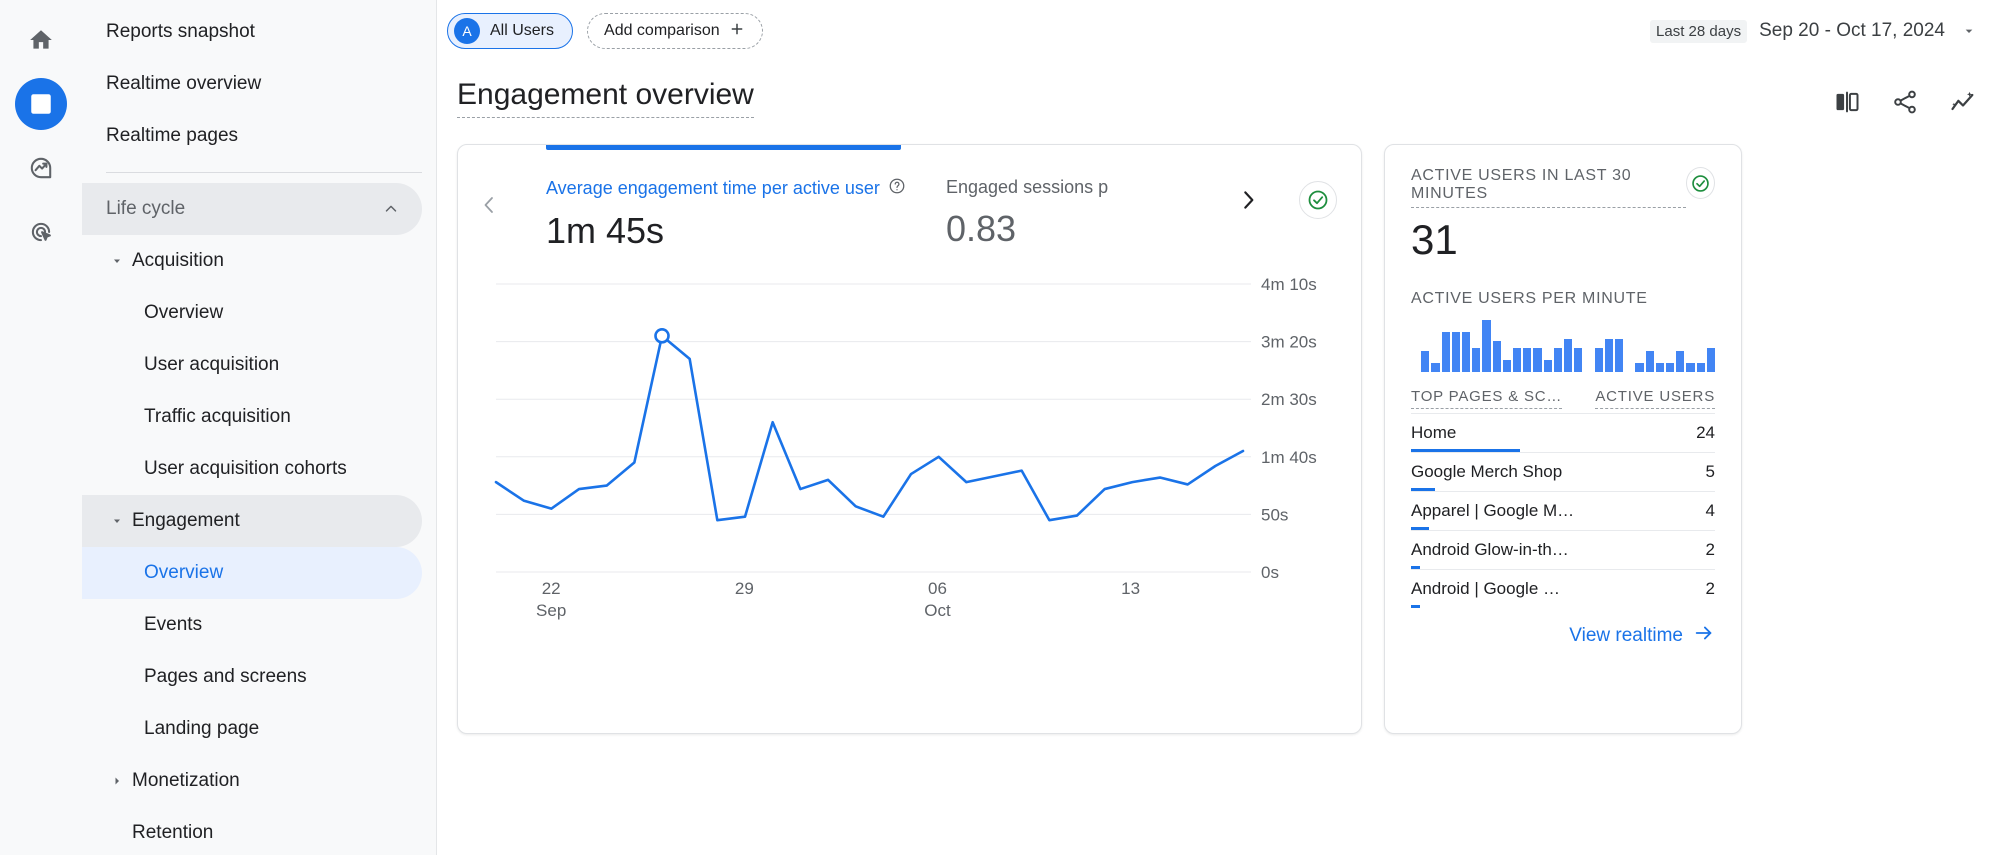 The height and width of the screenshot is (855, 1999). What do you see at coordinates (1027, 187) in the screenshot?
I see `metric-secondary-label: Engaged sessions p` at bounding box center [1027, 187].